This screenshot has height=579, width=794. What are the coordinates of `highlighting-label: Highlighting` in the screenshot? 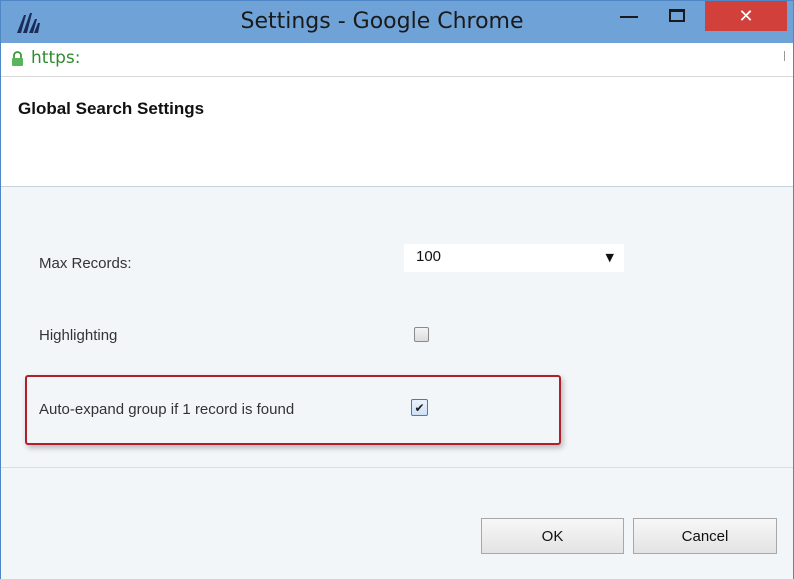 It's located at (78, 335).